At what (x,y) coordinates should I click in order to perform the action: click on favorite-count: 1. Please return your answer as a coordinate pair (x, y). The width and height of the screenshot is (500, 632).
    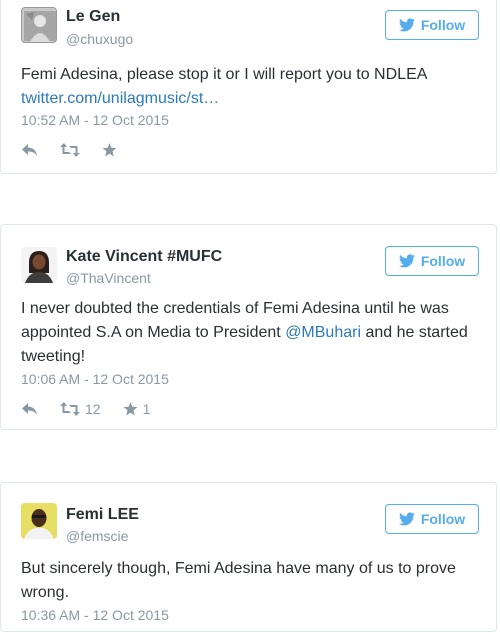
    Looking at the image, I should click on (146, 409).